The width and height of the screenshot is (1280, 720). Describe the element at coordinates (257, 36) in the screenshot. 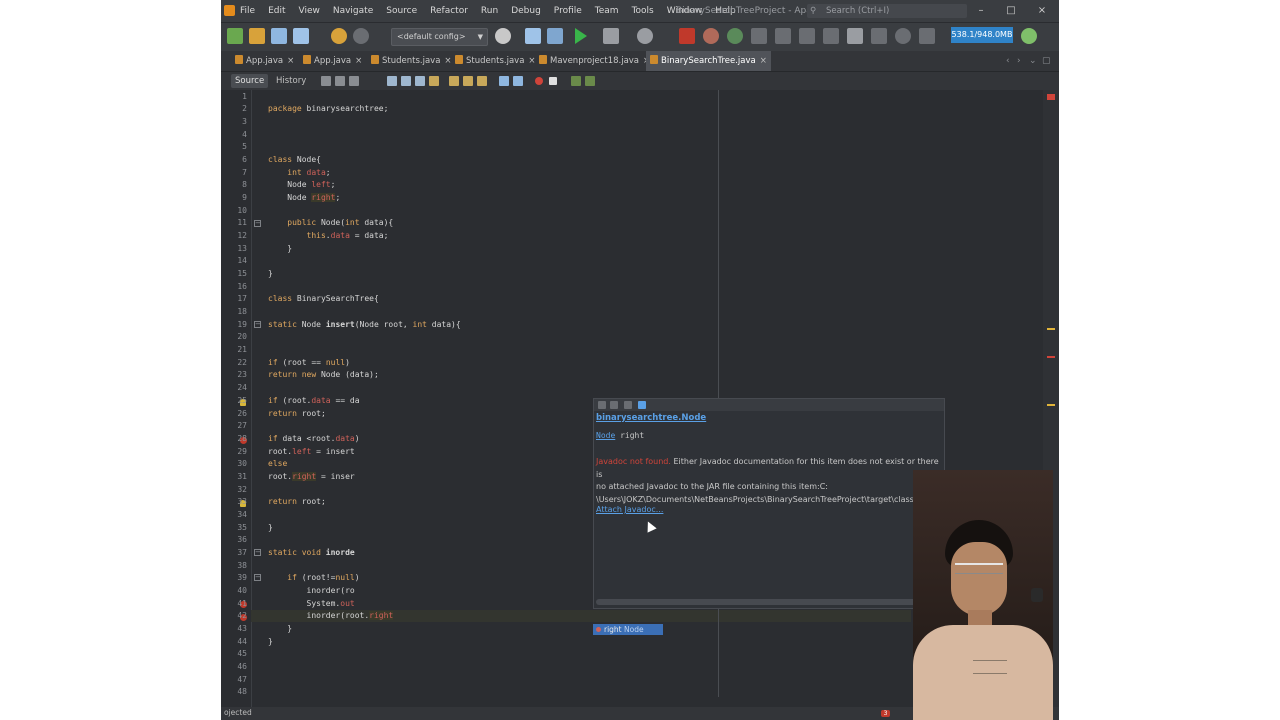

I see `new-project-icon` at that location.